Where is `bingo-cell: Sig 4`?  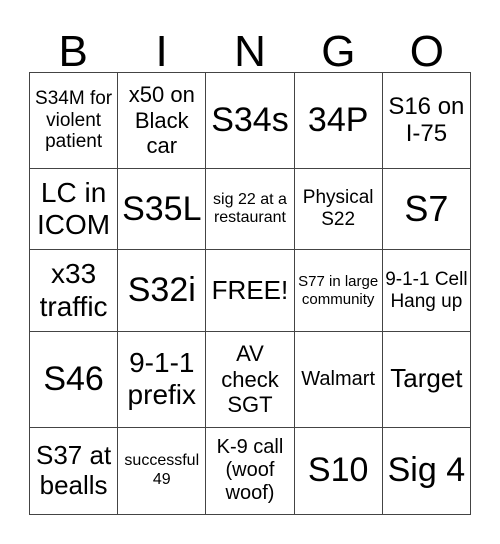 bingo-cell: Sig 4 is located at coordinates (426, 471).